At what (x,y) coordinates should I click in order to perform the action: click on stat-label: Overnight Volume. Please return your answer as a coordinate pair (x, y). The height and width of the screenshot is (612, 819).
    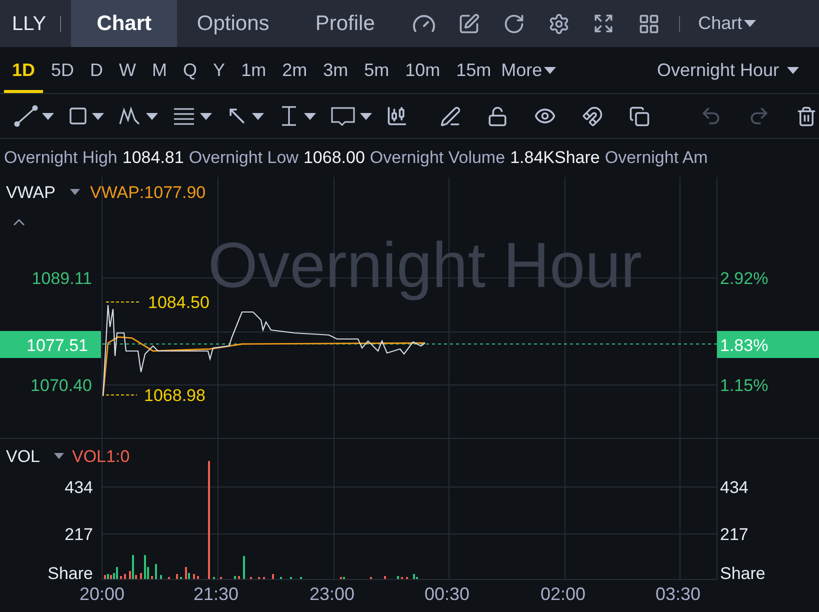
    Looking at the image, I should click on (438, 158).